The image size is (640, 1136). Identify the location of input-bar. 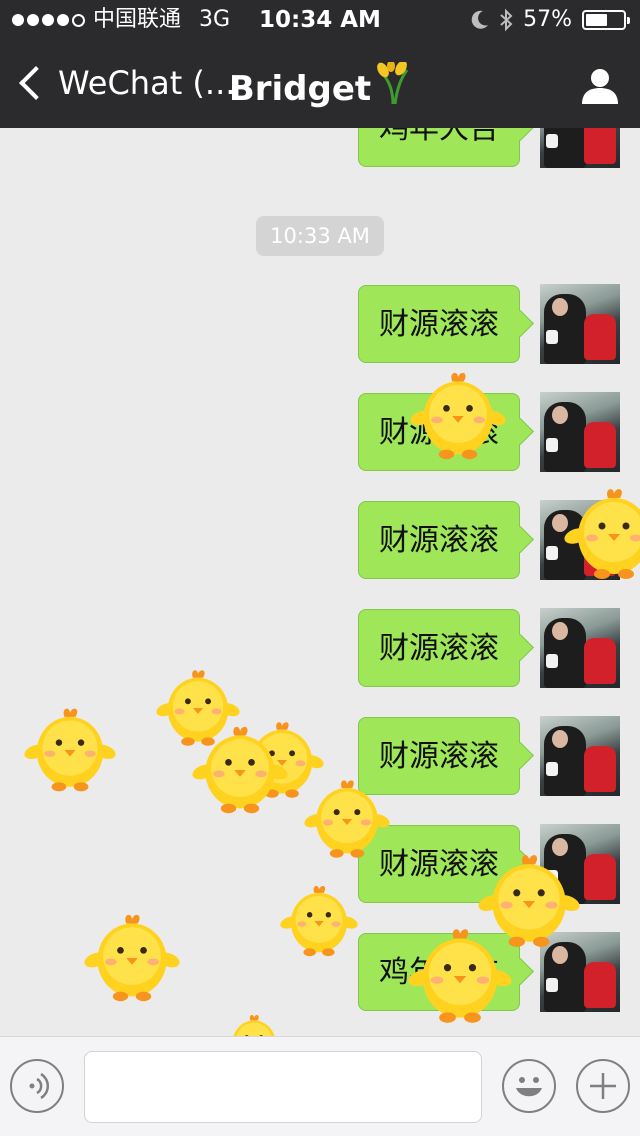
(320, 1086).